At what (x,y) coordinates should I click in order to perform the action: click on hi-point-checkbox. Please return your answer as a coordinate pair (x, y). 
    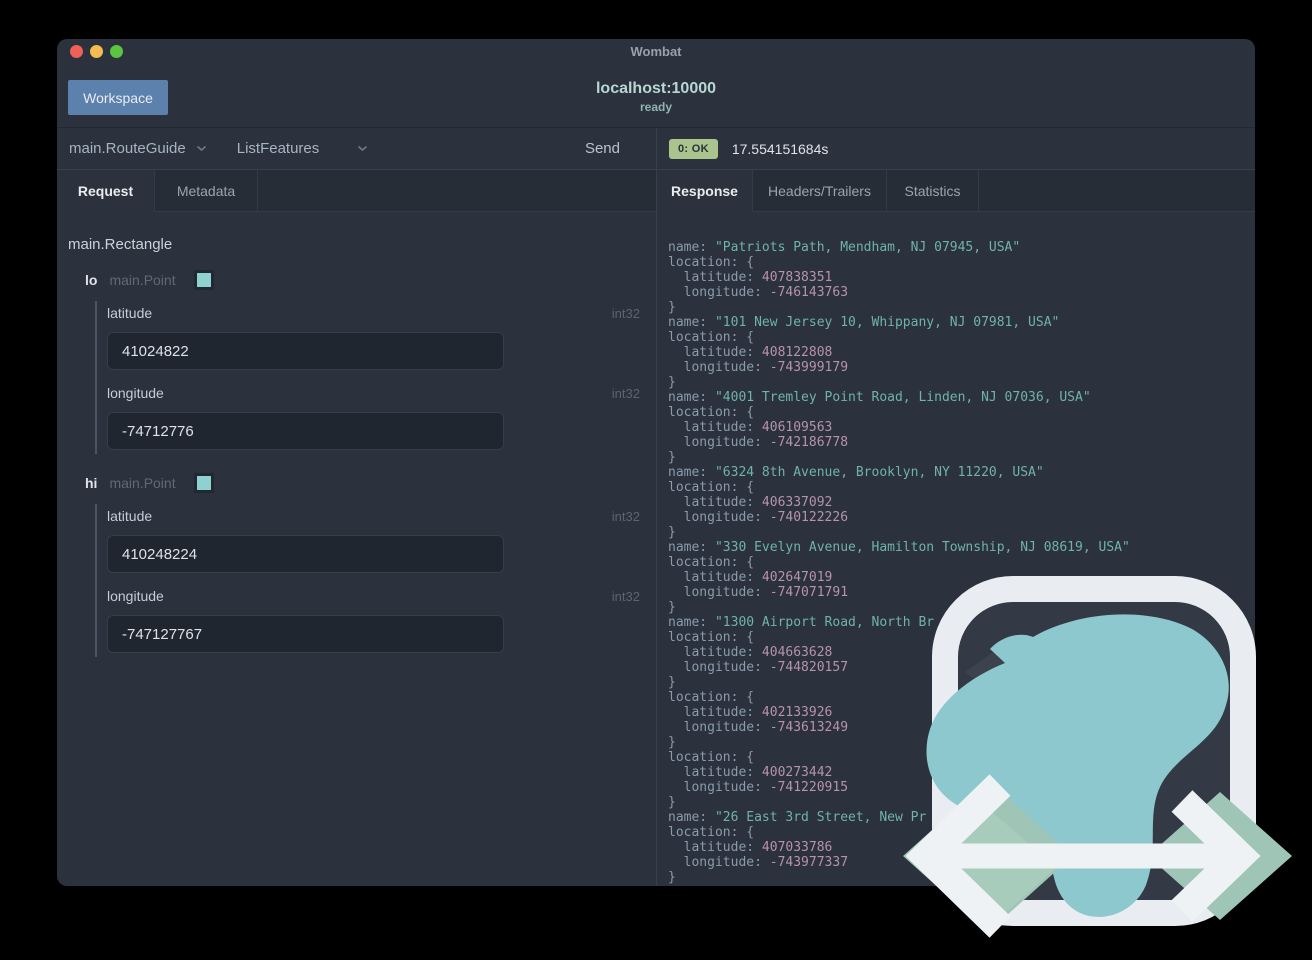
    Looking at the image, I should click on (203, 483).